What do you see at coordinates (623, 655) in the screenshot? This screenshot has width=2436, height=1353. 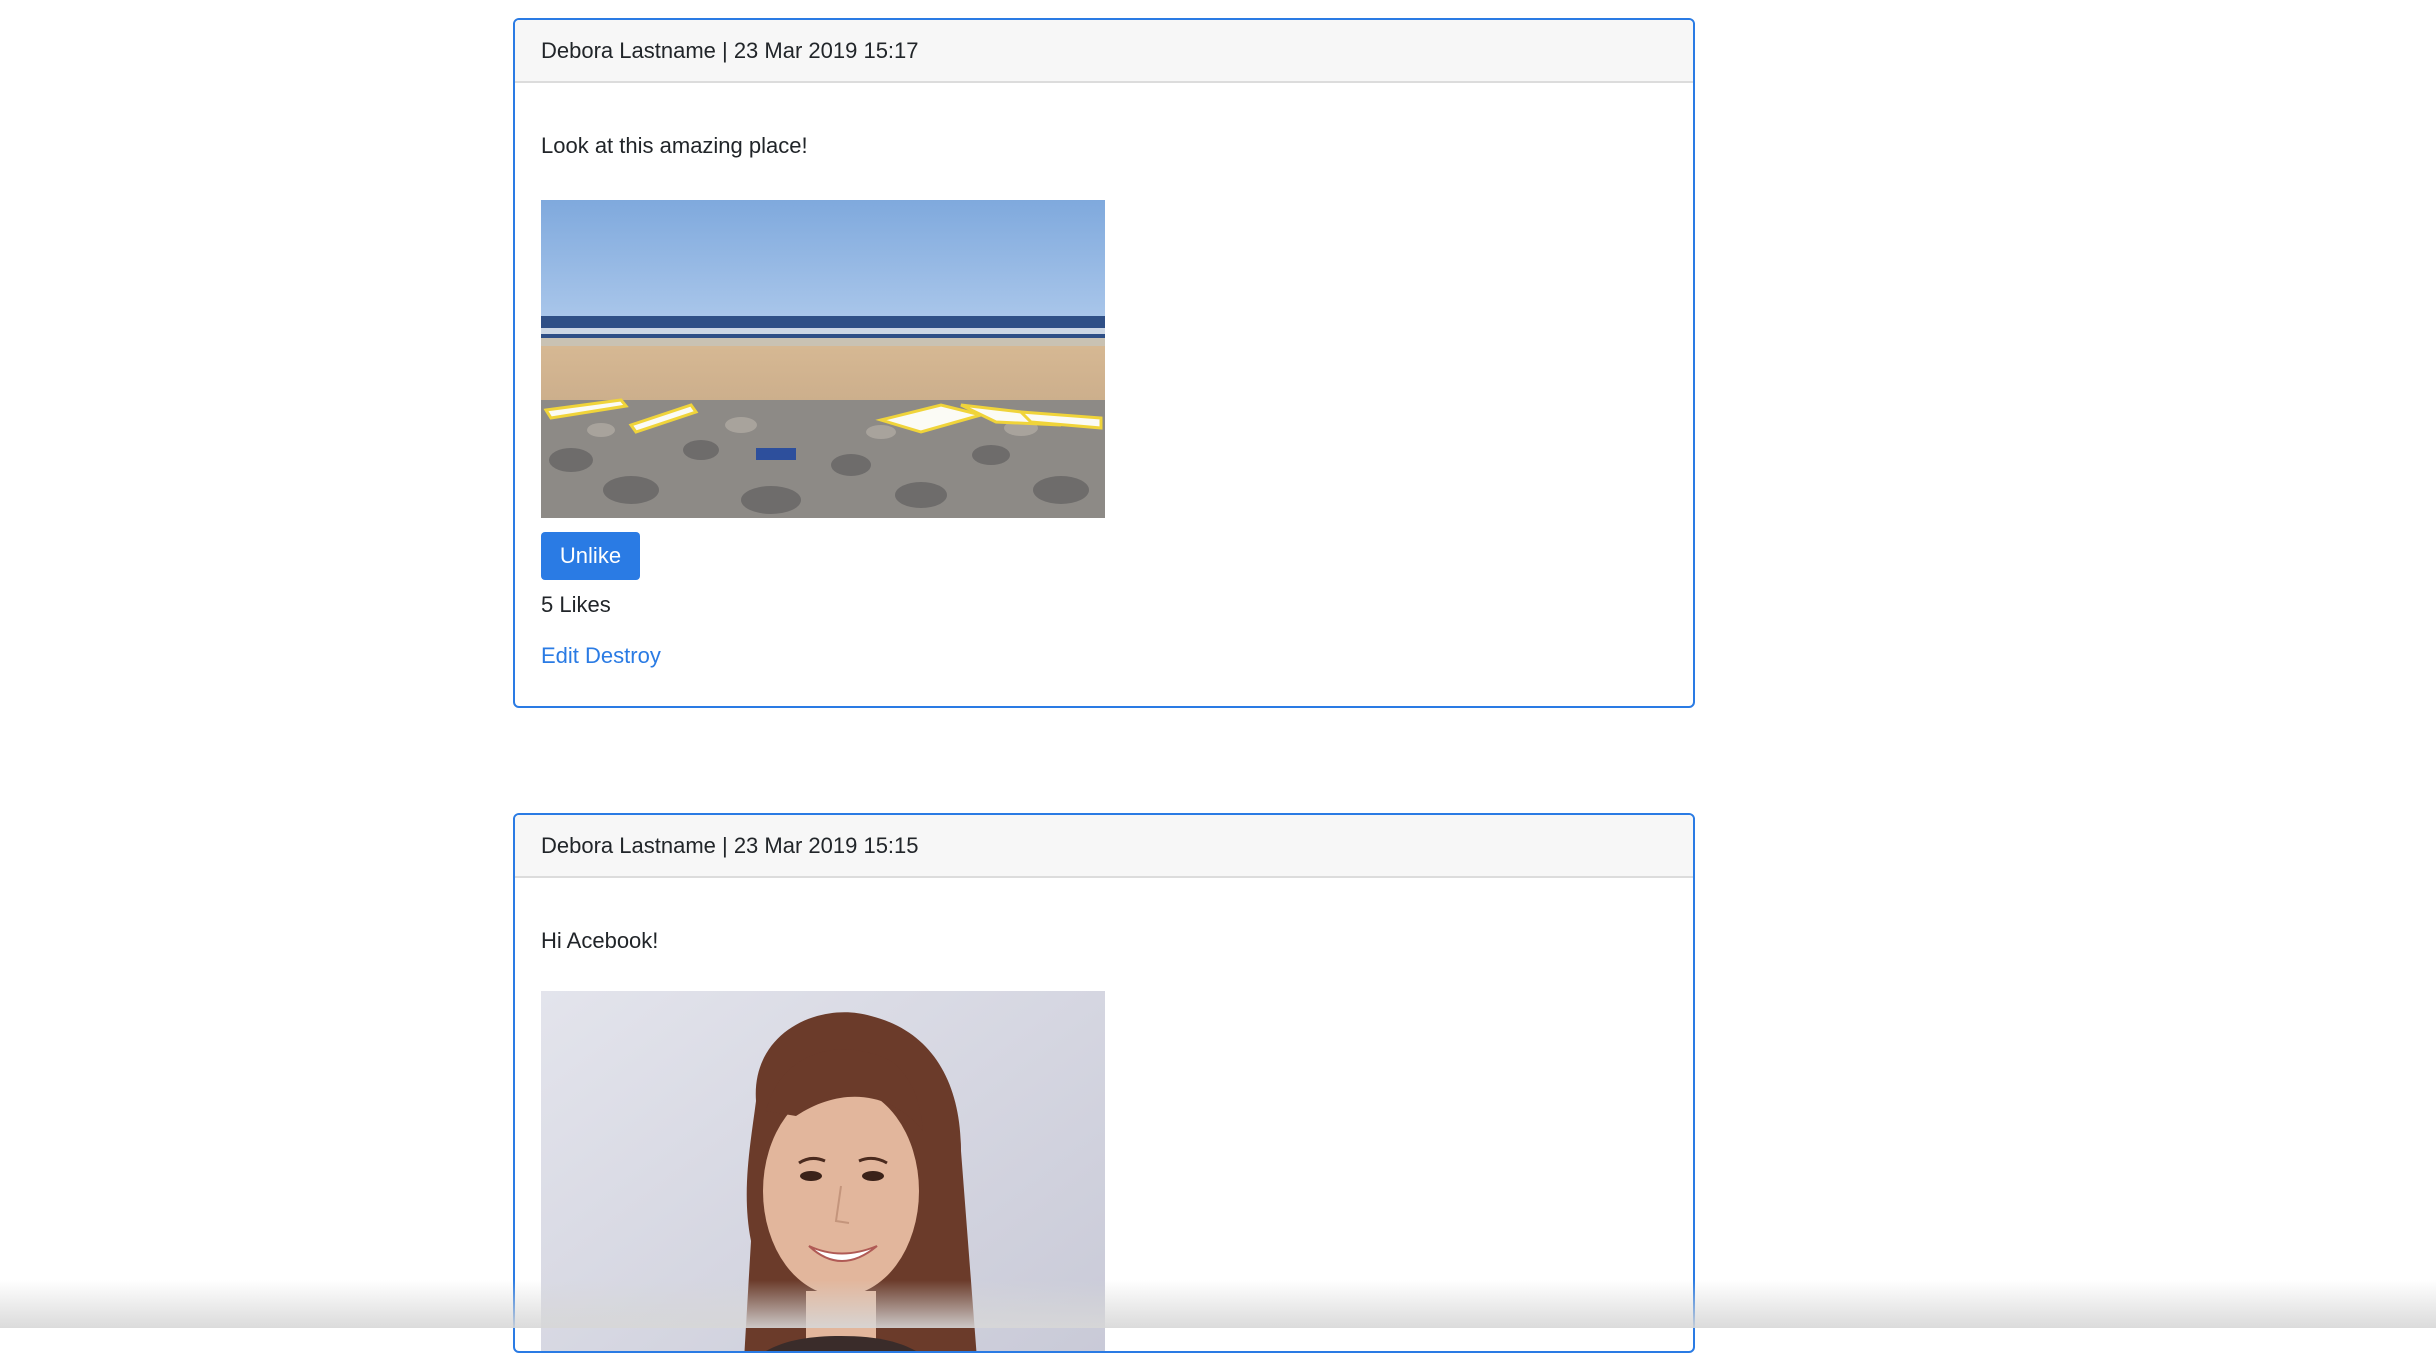 I see `destroy-link: Destroy` at bounding box center [623, 655].